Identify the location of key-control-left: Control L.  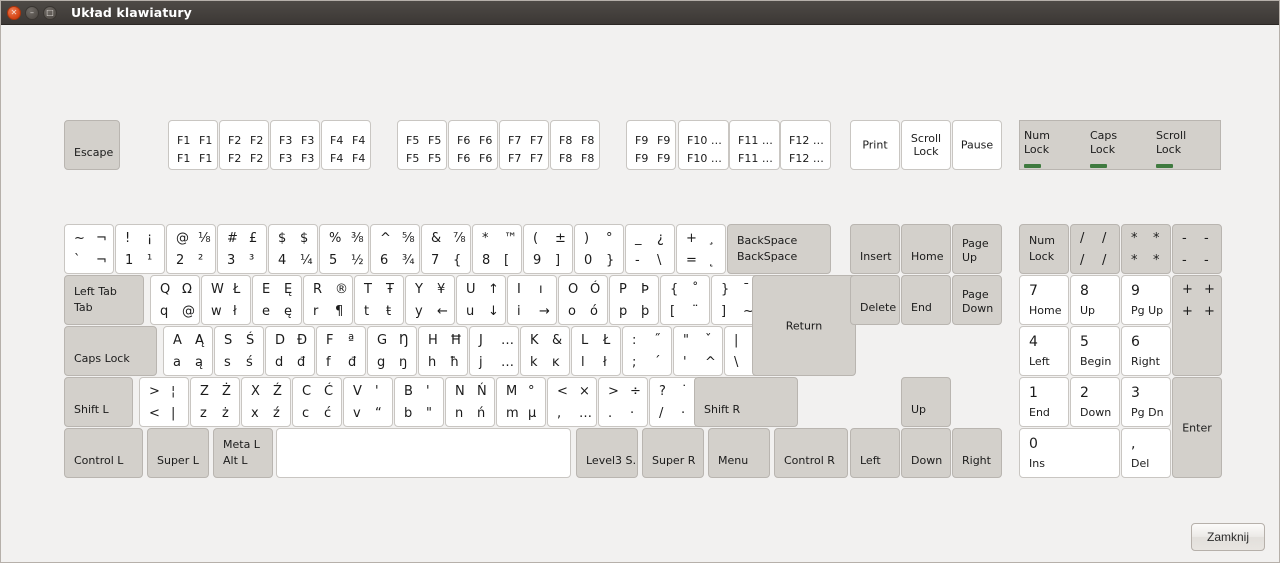
(103, 453).